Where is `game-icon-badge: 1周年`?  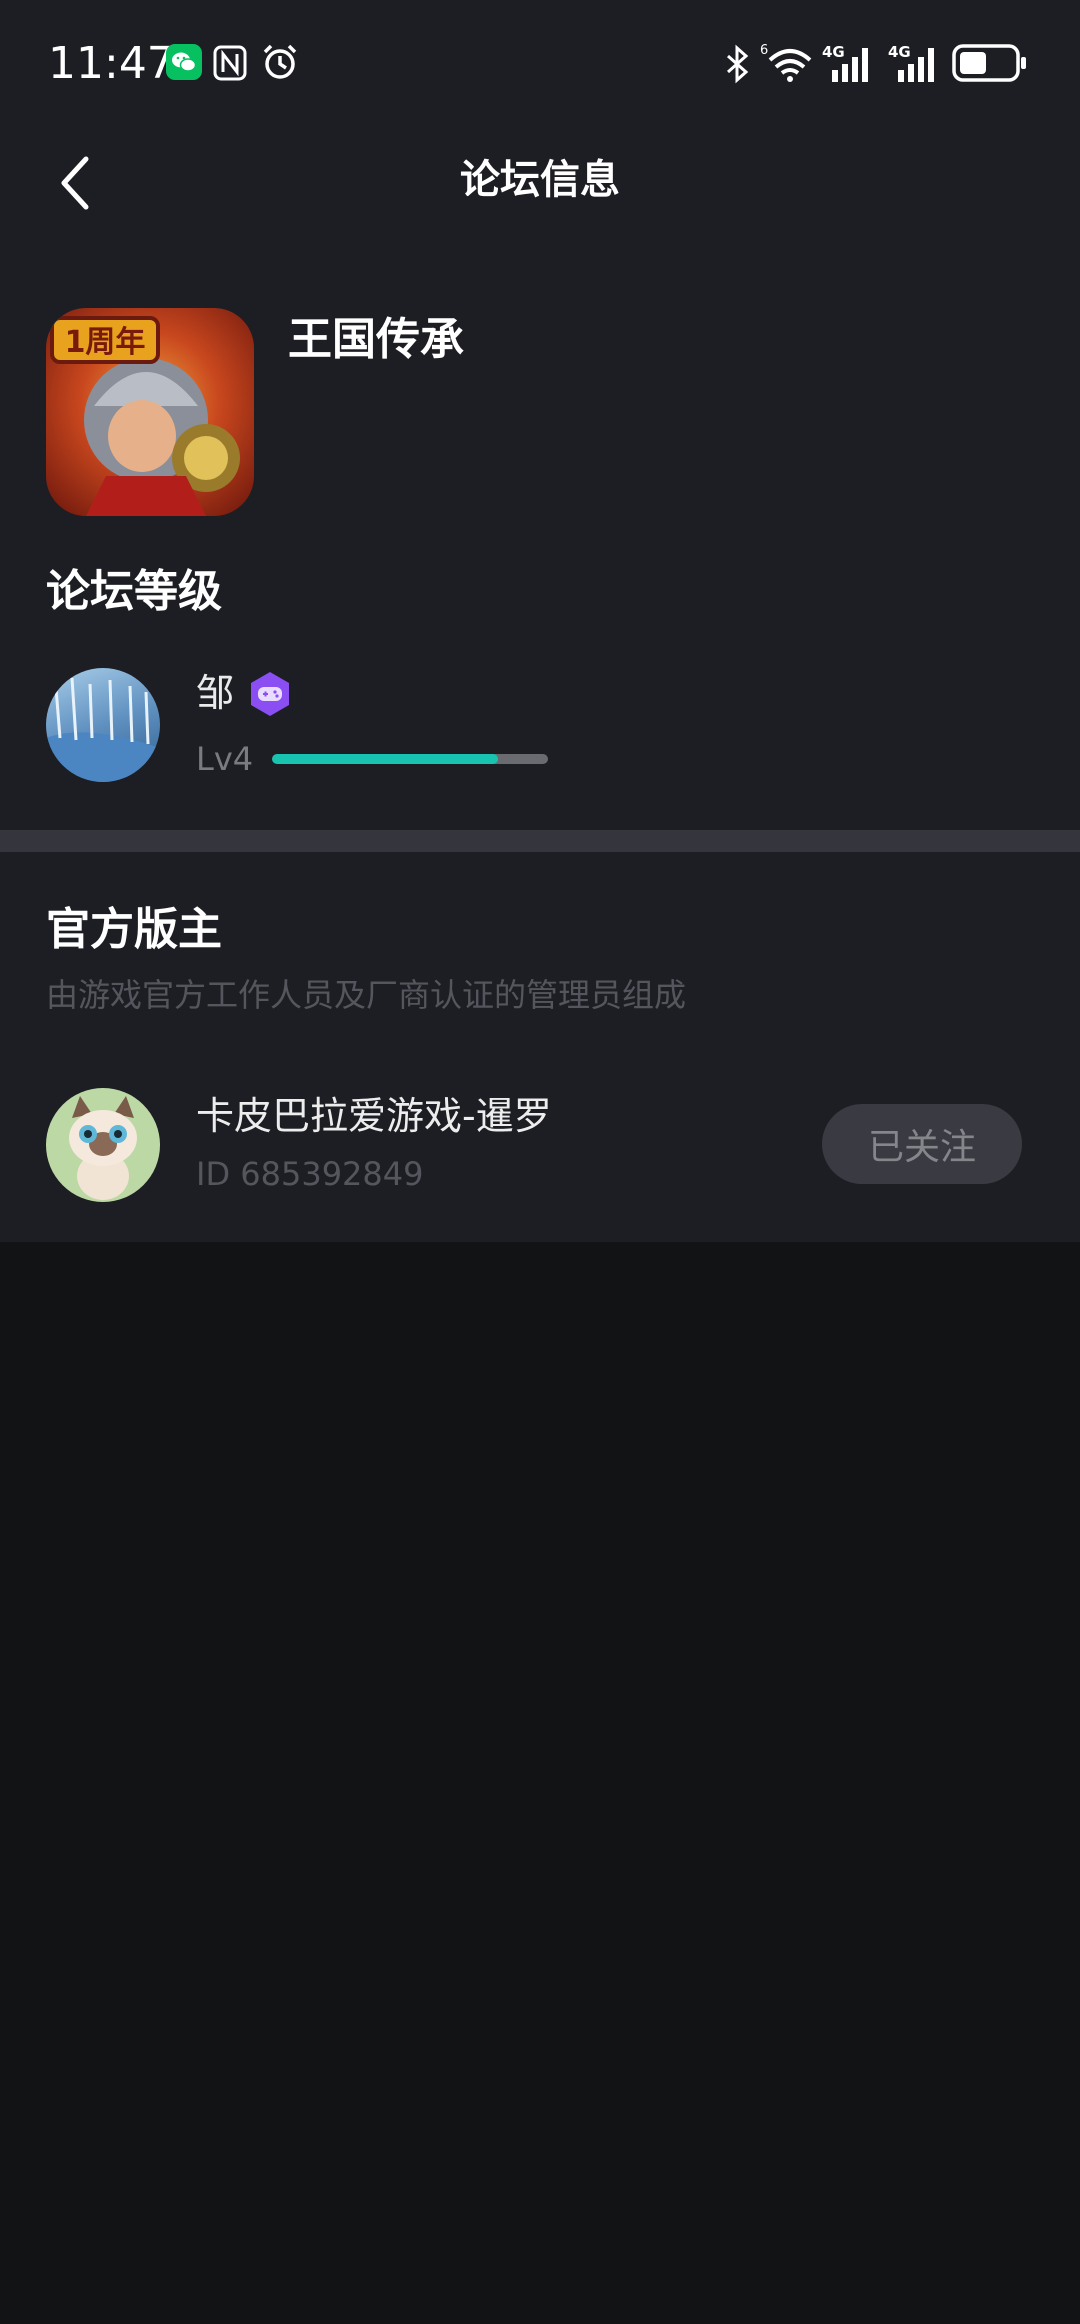 game-icon-badge: 1周年 is located at coordinates (105, 342).